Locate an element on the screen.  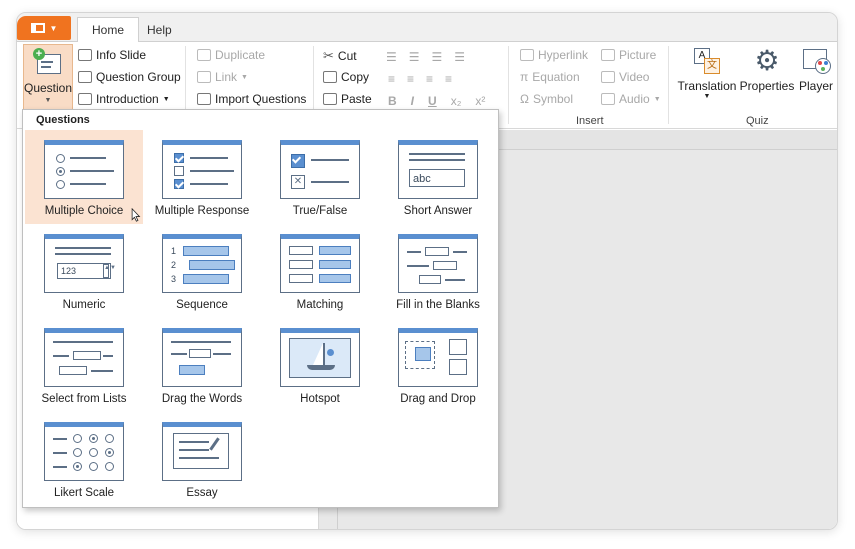
question-type-fill-in-the-blanks: Fill in the Blanks is located at coordinates (438, 271).